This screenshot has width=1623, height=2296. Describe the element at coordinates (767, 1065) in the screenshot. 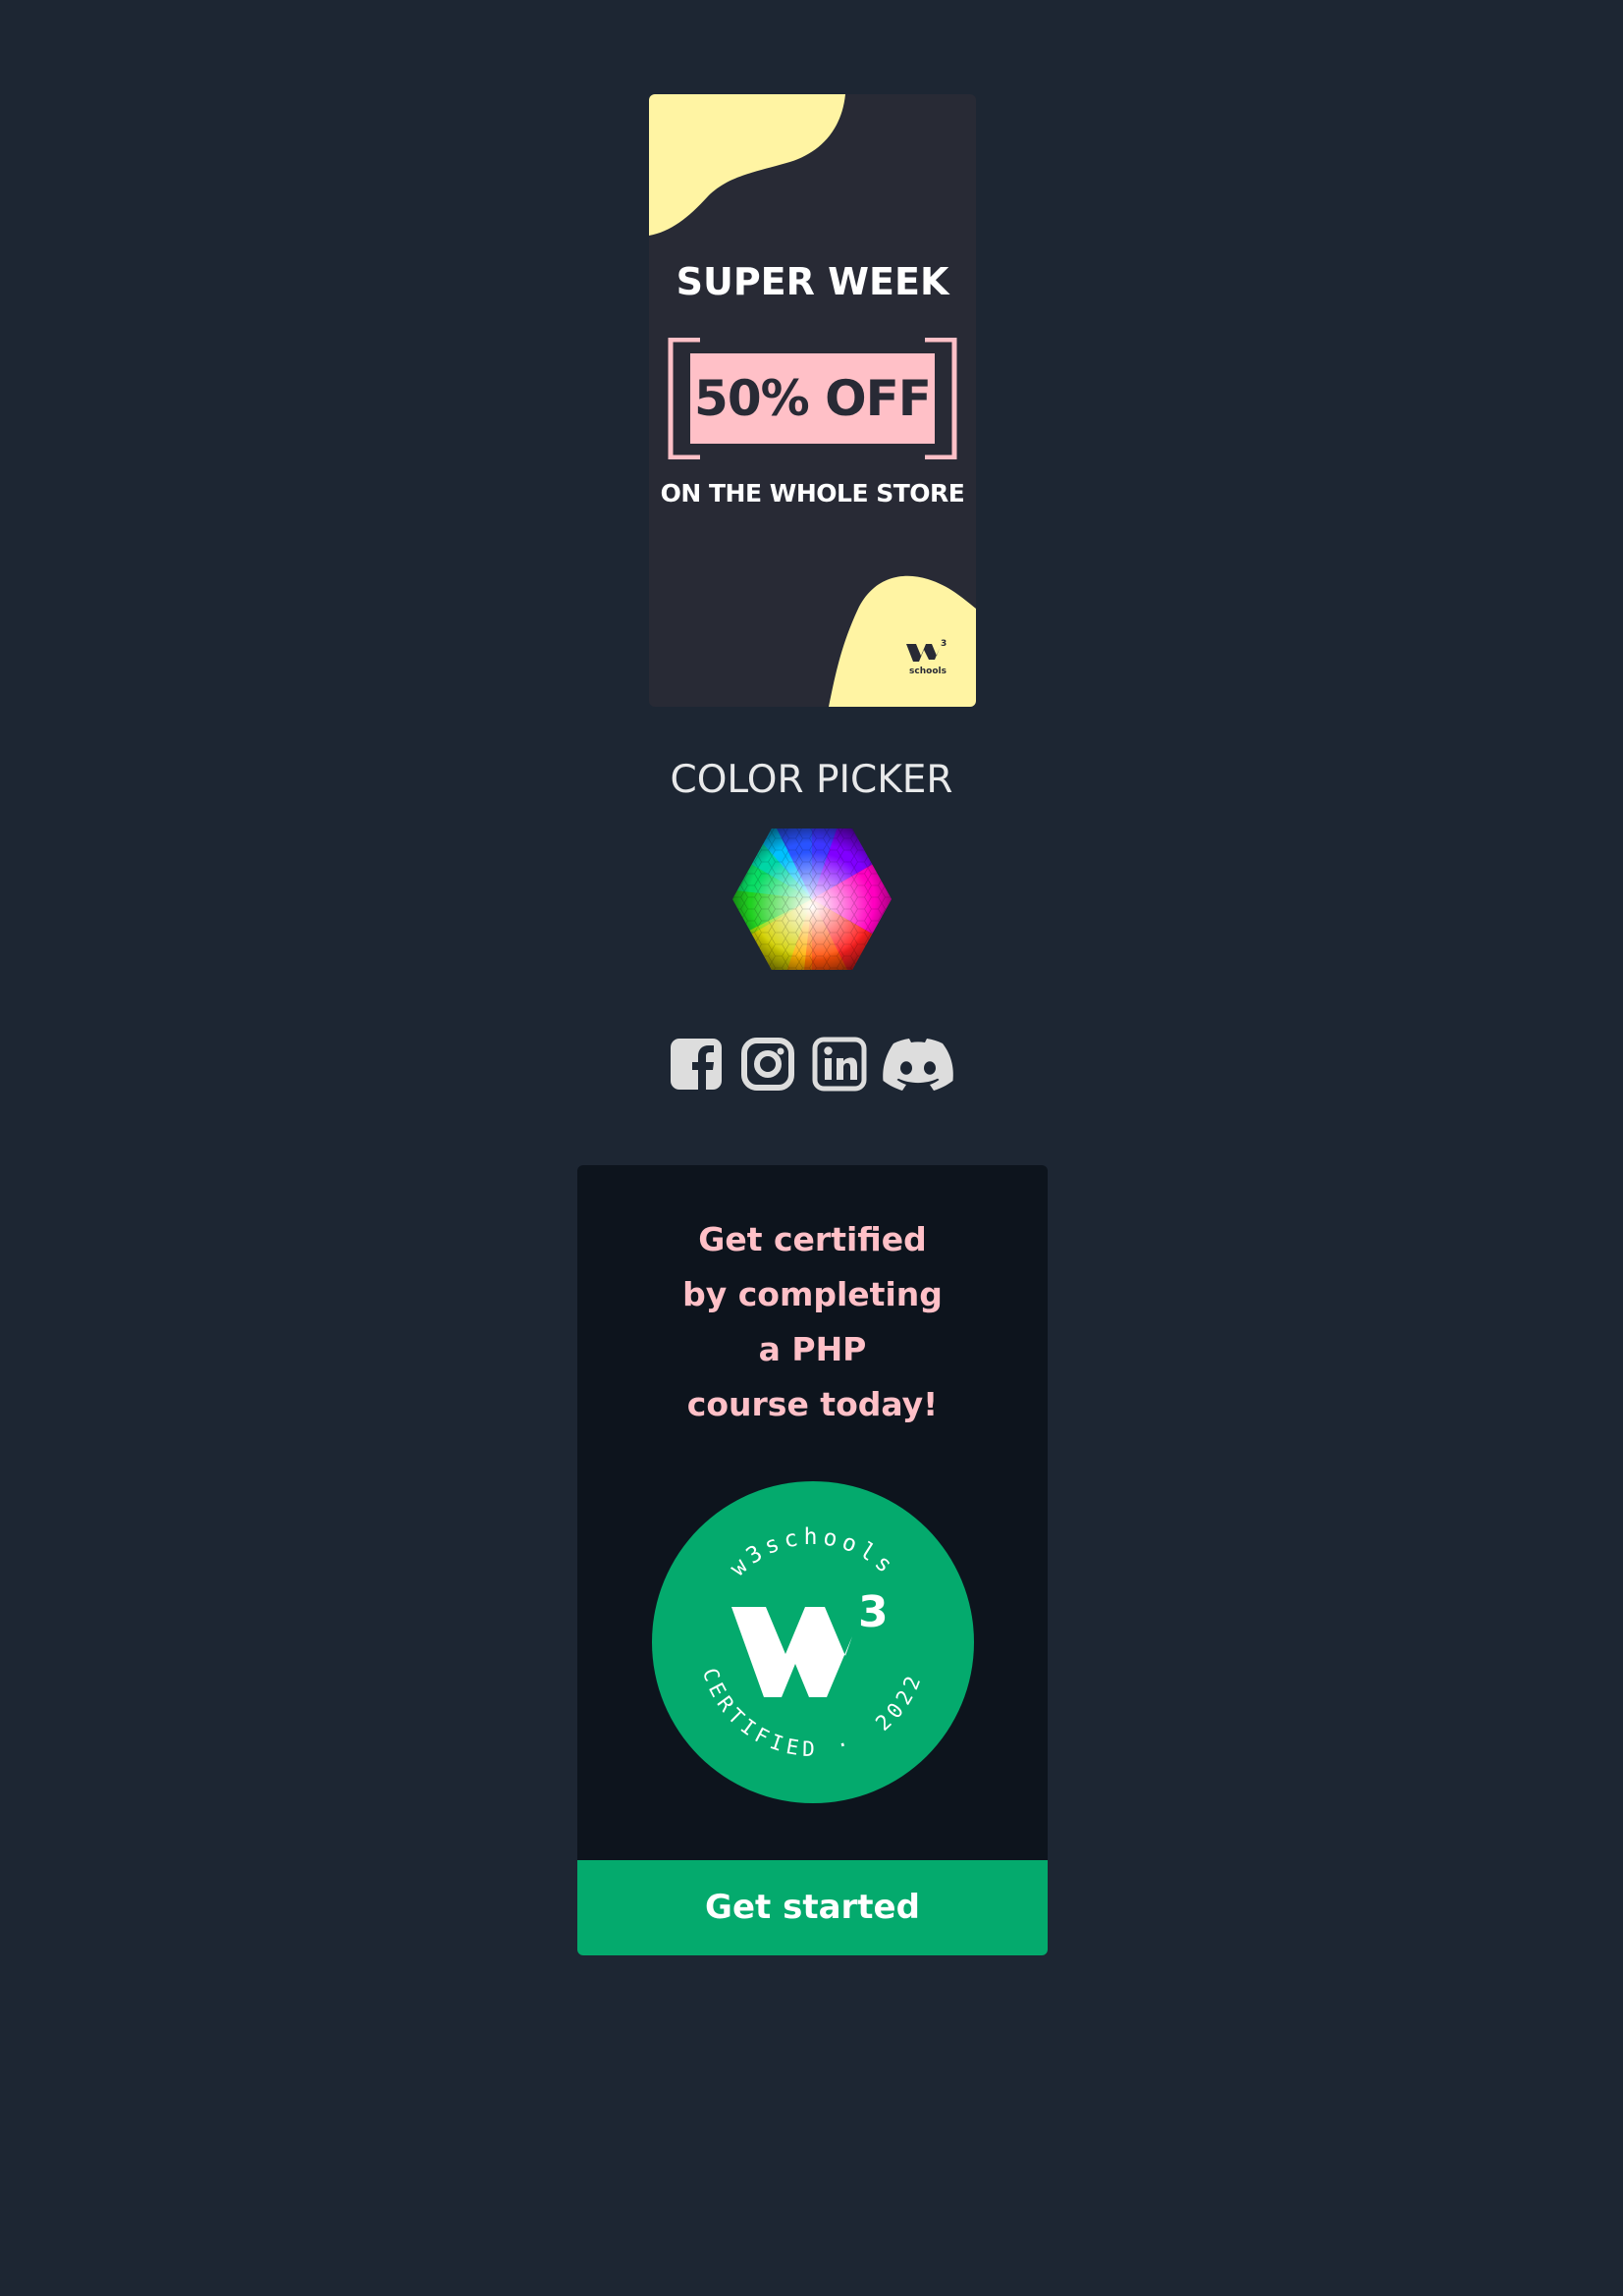

I see `instagram-icon` at that location.